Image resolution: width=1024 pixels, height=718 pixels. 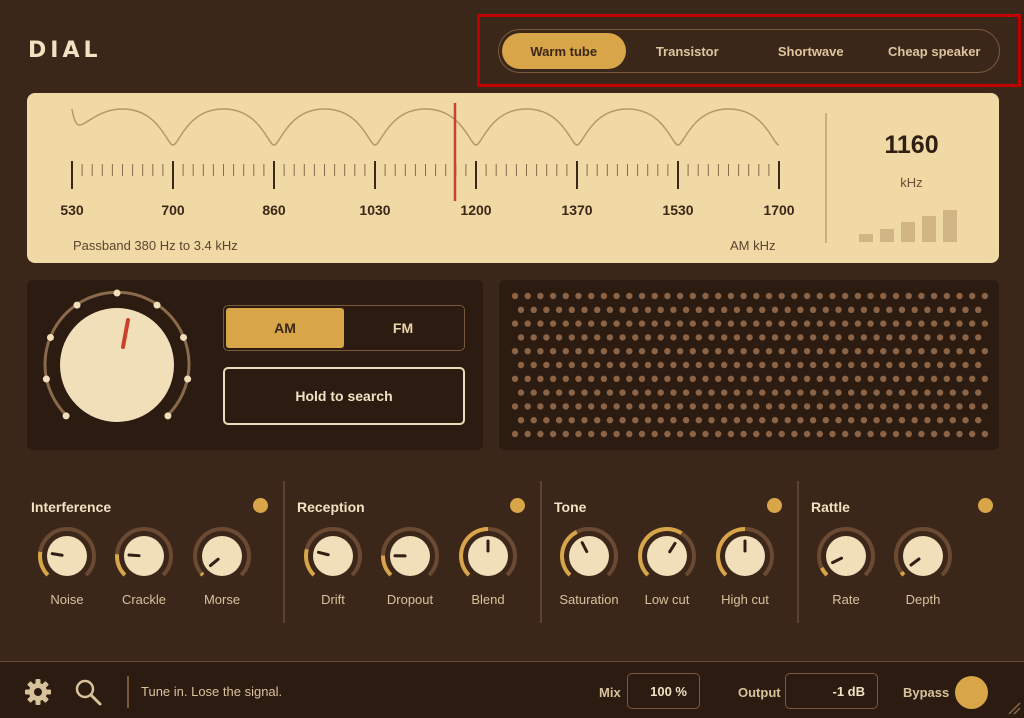 What do you see at coordinates (1014, 708) in the screenshot?
I see `resize-grip-icon` at bounding box center [1014, 708].